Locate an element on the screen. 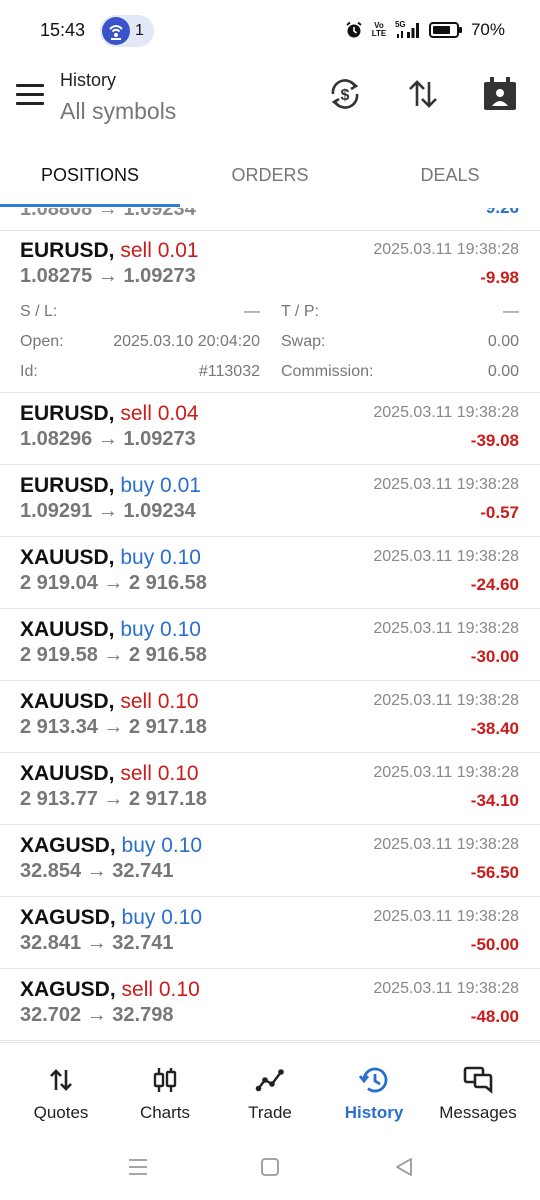 The image size is (540, 1200). tp-value: — is located at coordinates (511, 311).